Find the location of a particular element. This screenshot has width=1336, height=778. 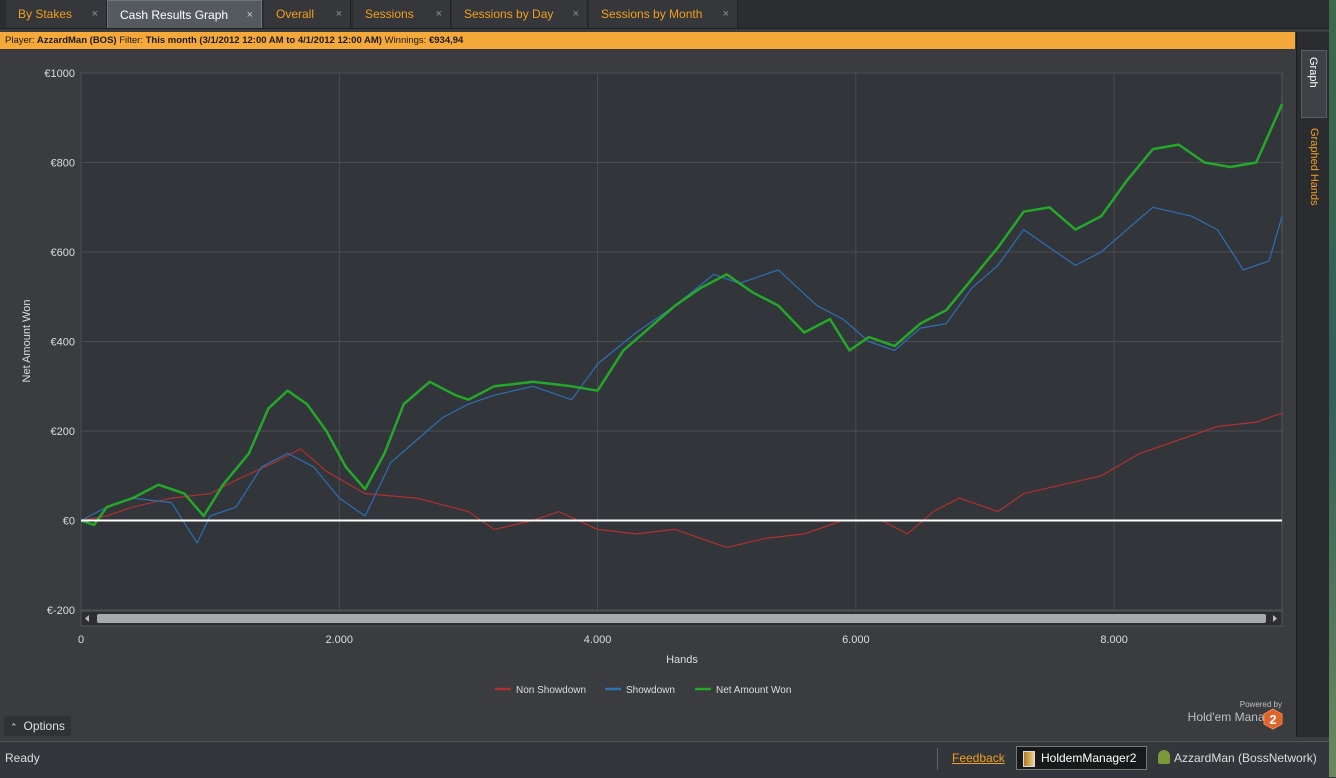

x-axis-title: Hands is located at coordinates (682, 660).